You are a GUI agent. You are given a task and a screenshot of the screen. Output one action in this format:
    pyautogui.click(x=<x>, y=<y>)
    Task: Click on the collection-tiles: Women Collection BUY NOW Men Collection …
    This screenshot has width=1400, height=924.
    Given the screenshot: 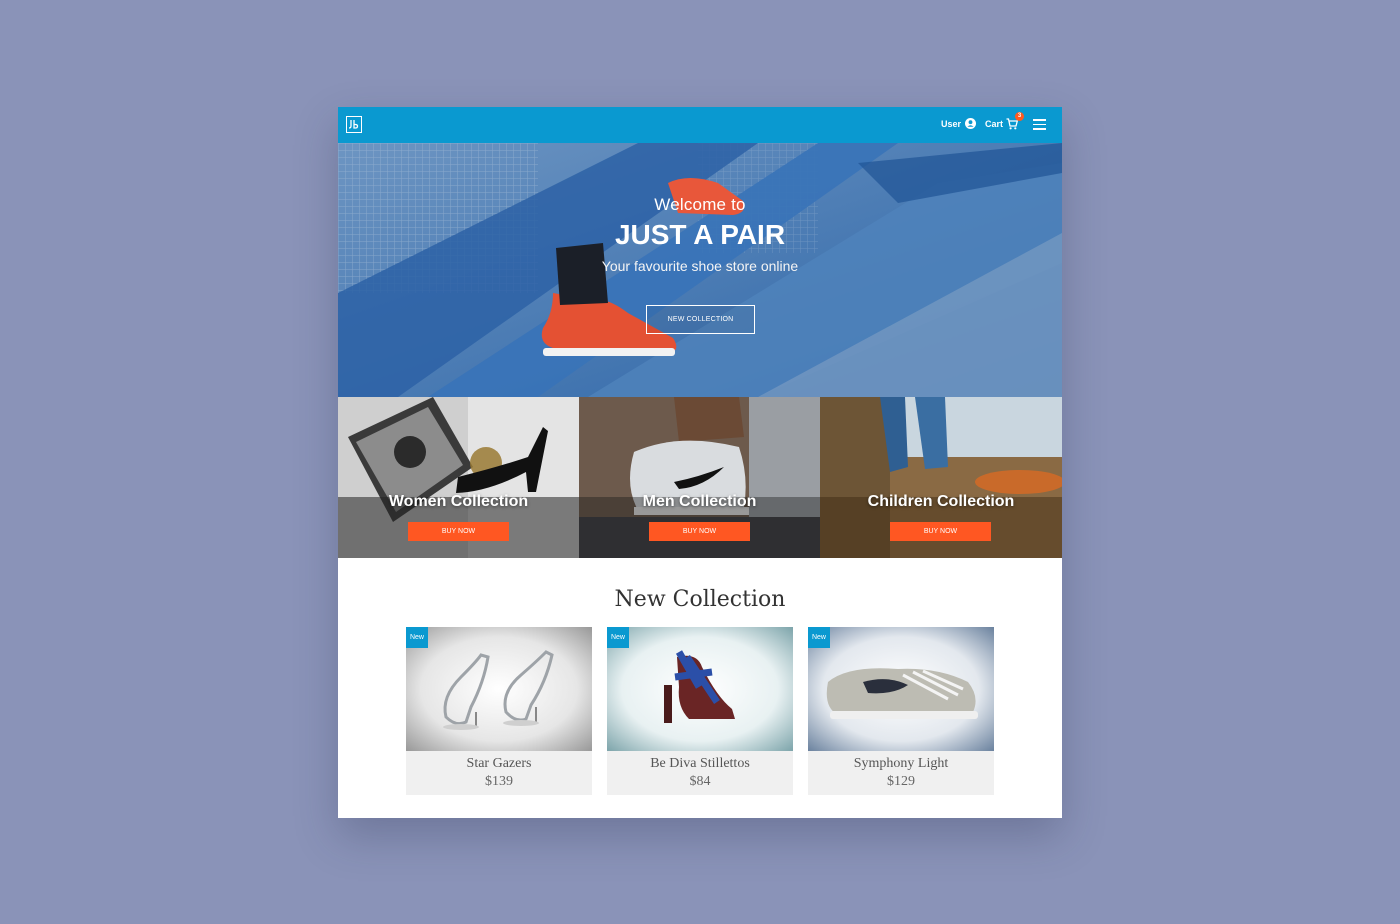 What is the action you would take?
    pyautogui.click(x=700, y=477)
    